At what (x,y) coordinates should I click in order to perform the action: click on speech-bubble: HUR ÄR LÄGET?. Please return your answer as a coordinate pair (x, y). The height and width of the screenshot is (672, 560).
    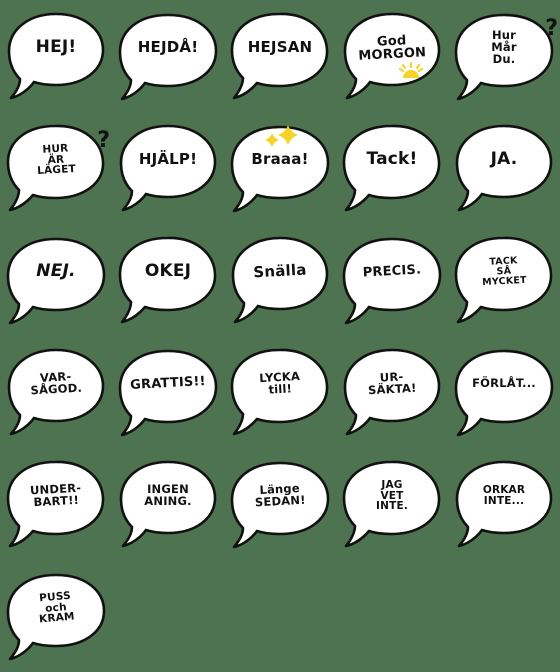
    Looking at the image, I should click on (57, 168).